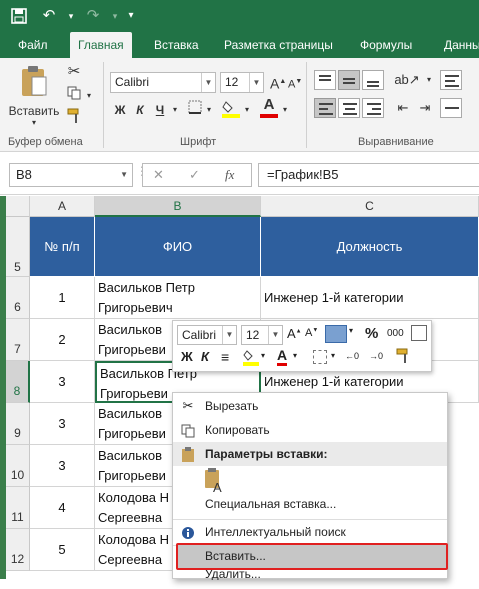  What do you see at coordinates (34, 97) in the screenshot?
I see `paste-button: Вставить ▾` at bounding box center [34, 97].